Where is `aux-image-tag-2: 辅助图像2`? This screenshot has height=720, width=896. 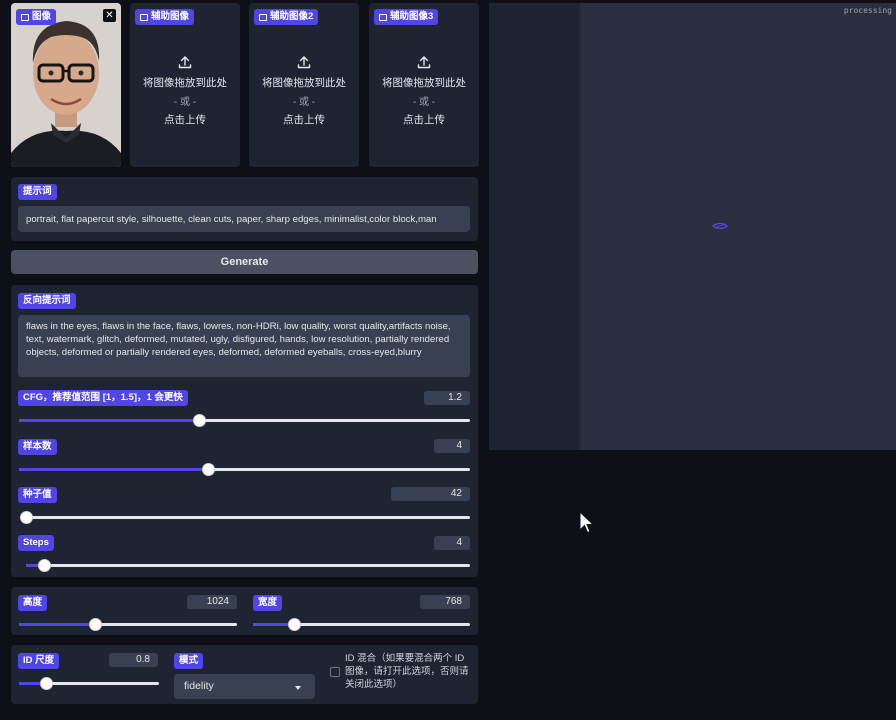 aux-image-tag-2: 辅助图像2 is located at coordinates (286, 17).